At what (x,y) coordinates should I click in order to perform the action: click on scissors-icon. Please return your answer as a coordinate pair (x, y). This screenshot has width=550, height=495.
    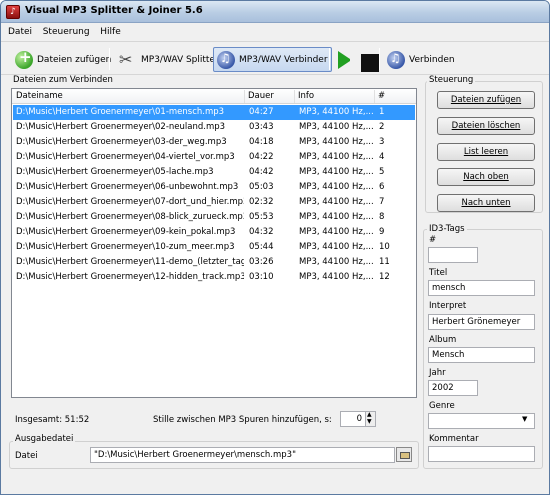
    Looking at the image, I should click on (128, 59).